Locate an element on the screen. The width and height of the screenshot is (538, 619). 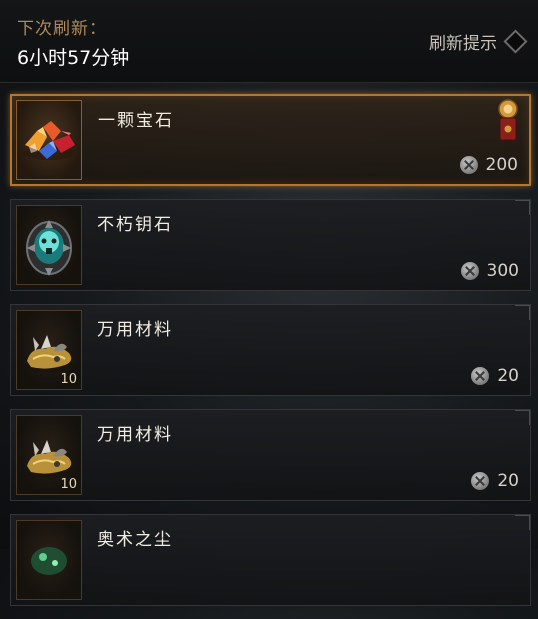
item-price: 200 is located at coordinates (488, 165).